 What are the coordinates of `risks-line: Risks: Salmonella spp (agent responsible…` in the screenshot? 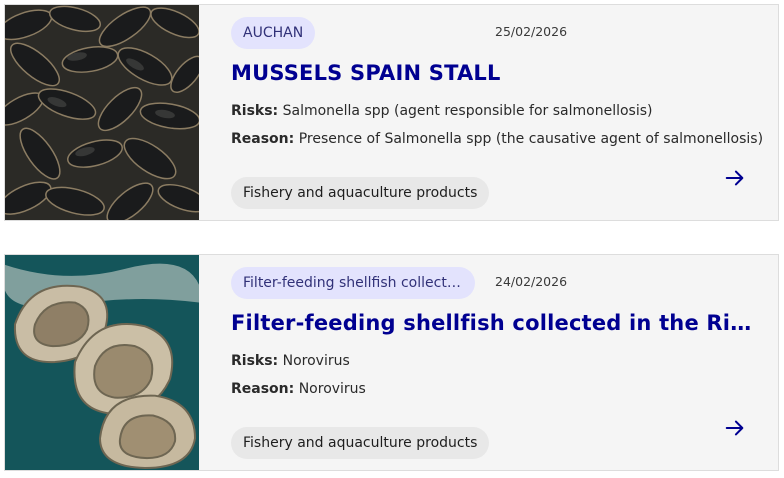 It's located at (441, 111).